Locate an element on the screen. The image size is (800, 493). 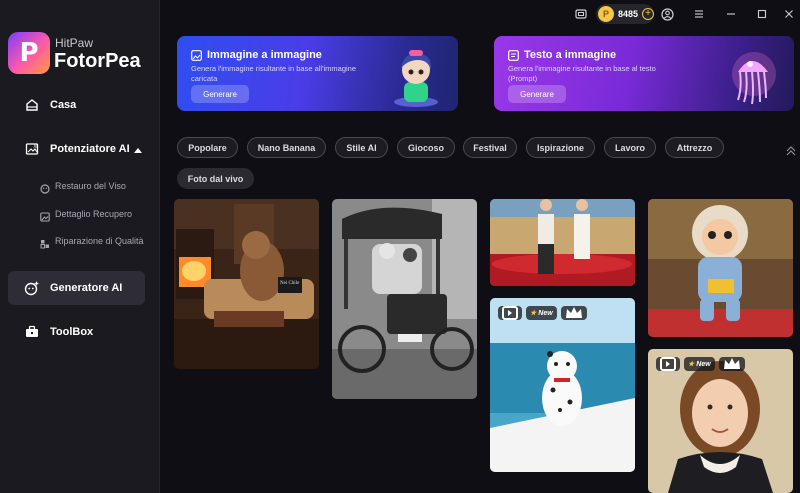
gallery-card-portrait: ★ New is located at coordinates (720, 421).